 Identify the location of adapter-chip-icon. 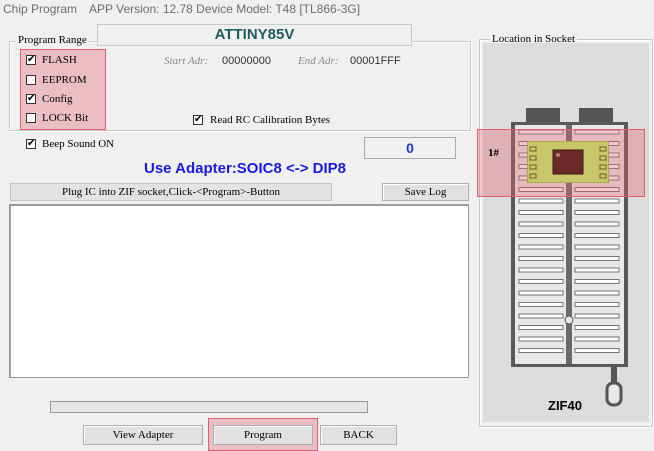
(568, 162).